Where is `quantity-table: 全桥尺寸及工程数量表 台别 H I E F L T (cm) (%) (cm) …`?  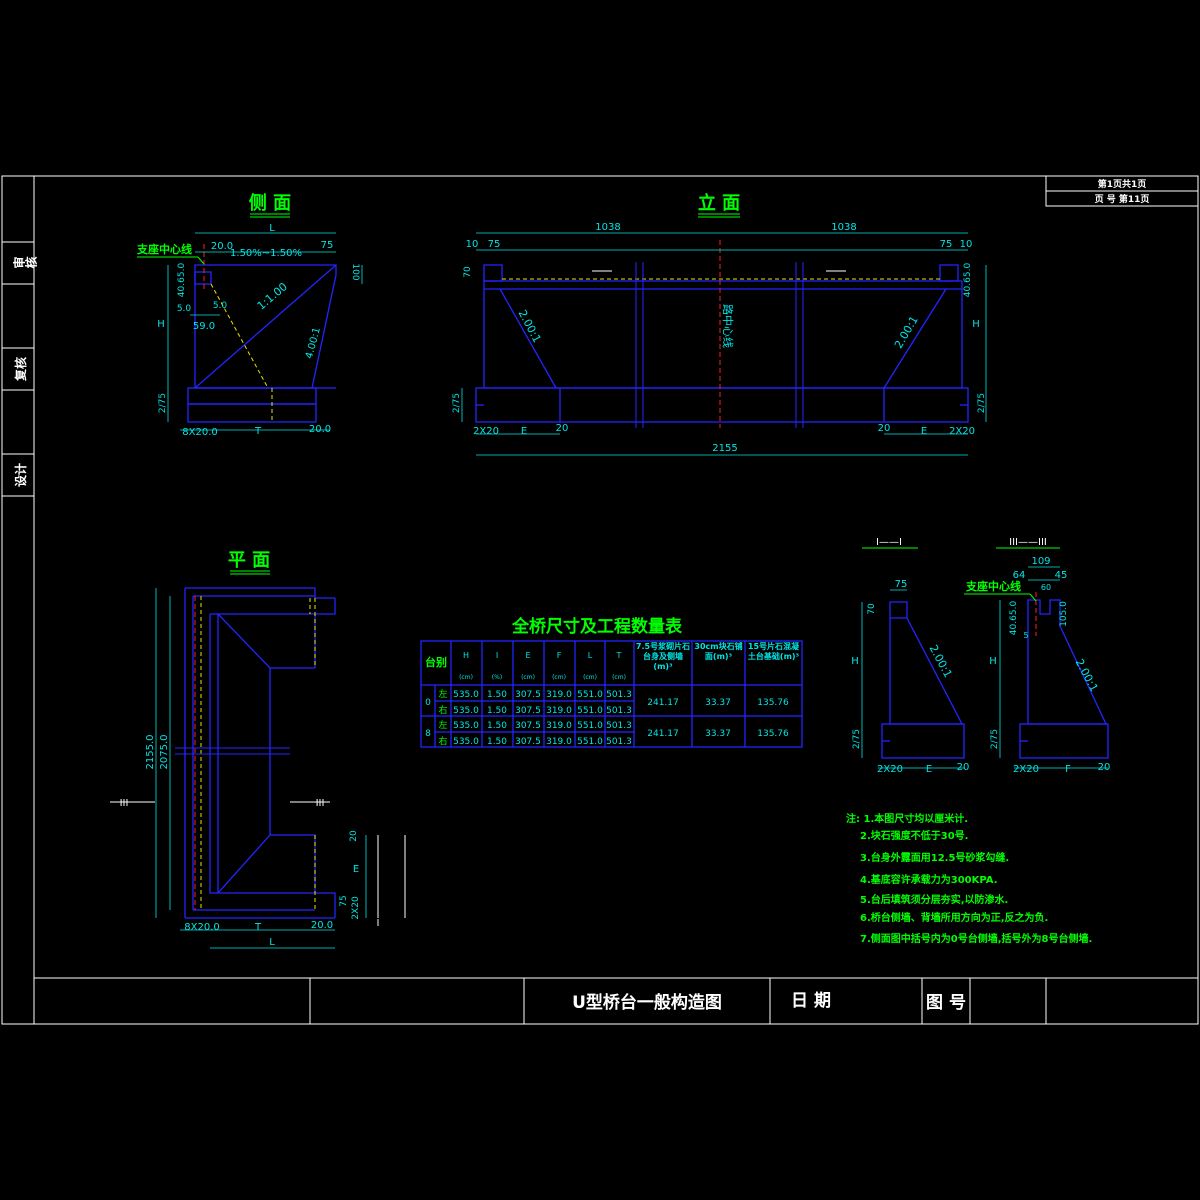
quantity-table: 全桥尺寸及工程数量表 台别 H I E F L T (cm) (%) (cm) … is located at coordinates (611, 682).